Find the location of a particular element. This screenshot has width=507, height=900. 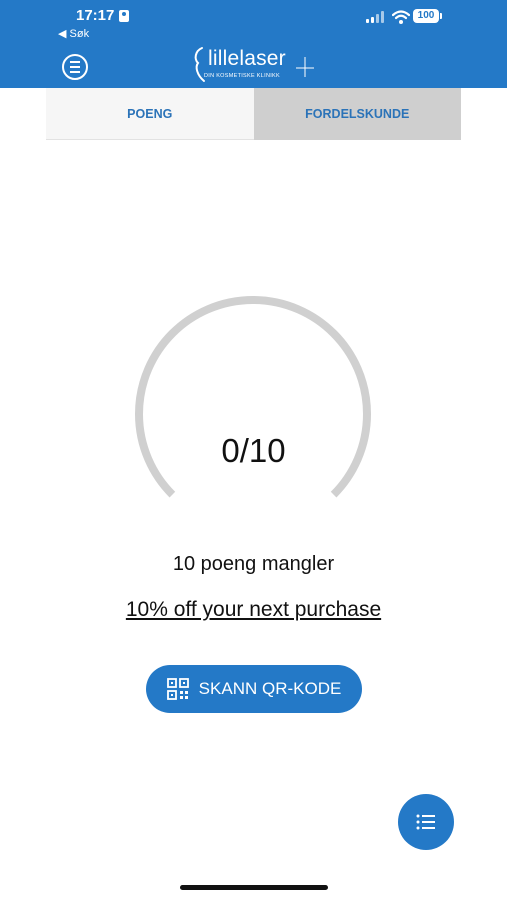

tab-bar: POENG FORDELSKUNDE is located at coordinates (253, 114).